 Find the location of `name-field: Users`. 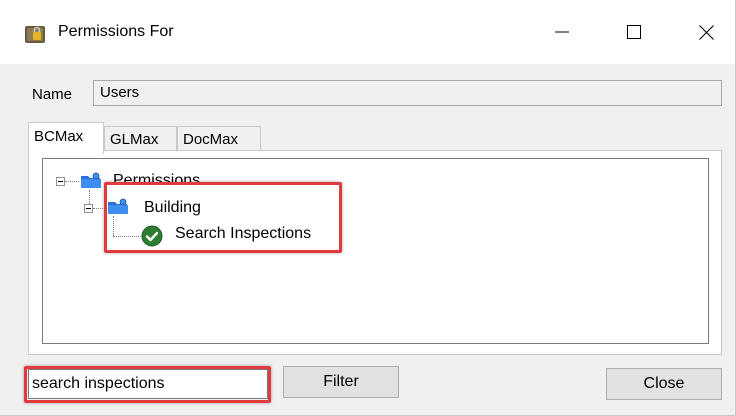

name-field: Users is located at coordinates (407, 93).